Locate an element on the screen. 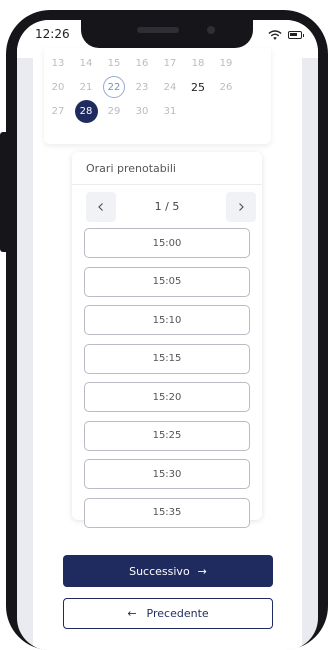  next-button-label: Successivo is located at coordinates (159, 571).